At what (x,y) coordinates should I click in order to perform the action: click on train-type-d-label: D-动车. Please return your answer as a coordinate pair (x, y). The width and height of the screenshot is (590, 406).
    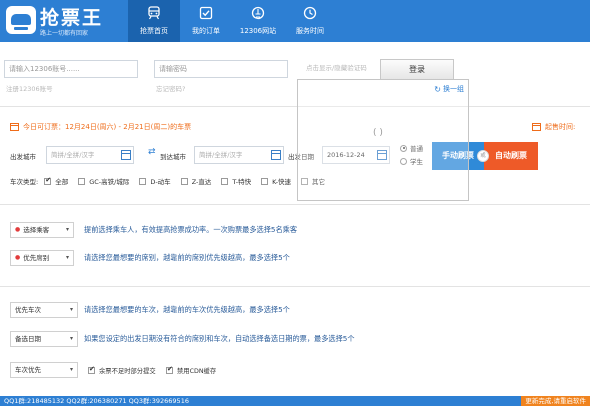
    Looking at the image, I should click on (160, 182).